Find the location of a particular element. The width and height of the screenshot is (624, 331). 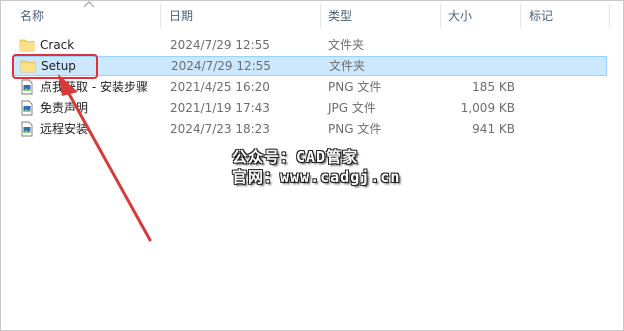

watermark-line-2: 官网：www.cadgj.cn is located at coordinates (316, 177).